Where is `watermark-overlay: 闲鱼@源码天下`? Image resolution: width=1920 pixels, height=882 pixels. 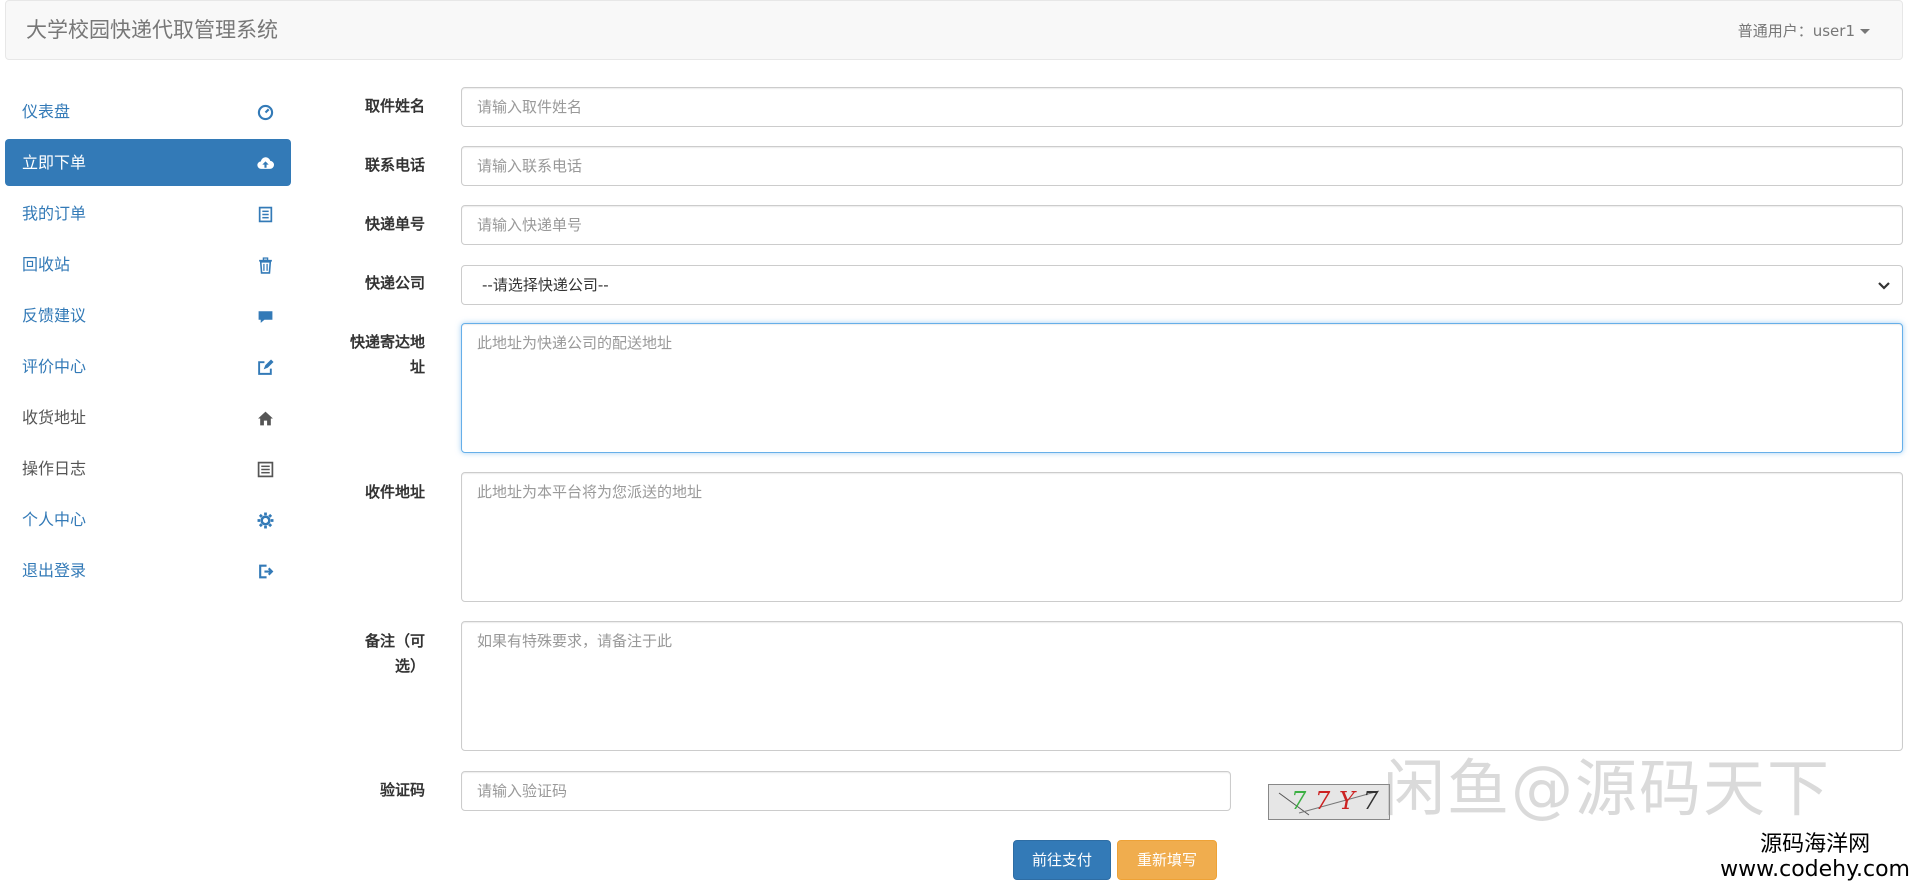
watermark-overlay: 闲鱼@源码天下 is located at coordinates (1607, 788).